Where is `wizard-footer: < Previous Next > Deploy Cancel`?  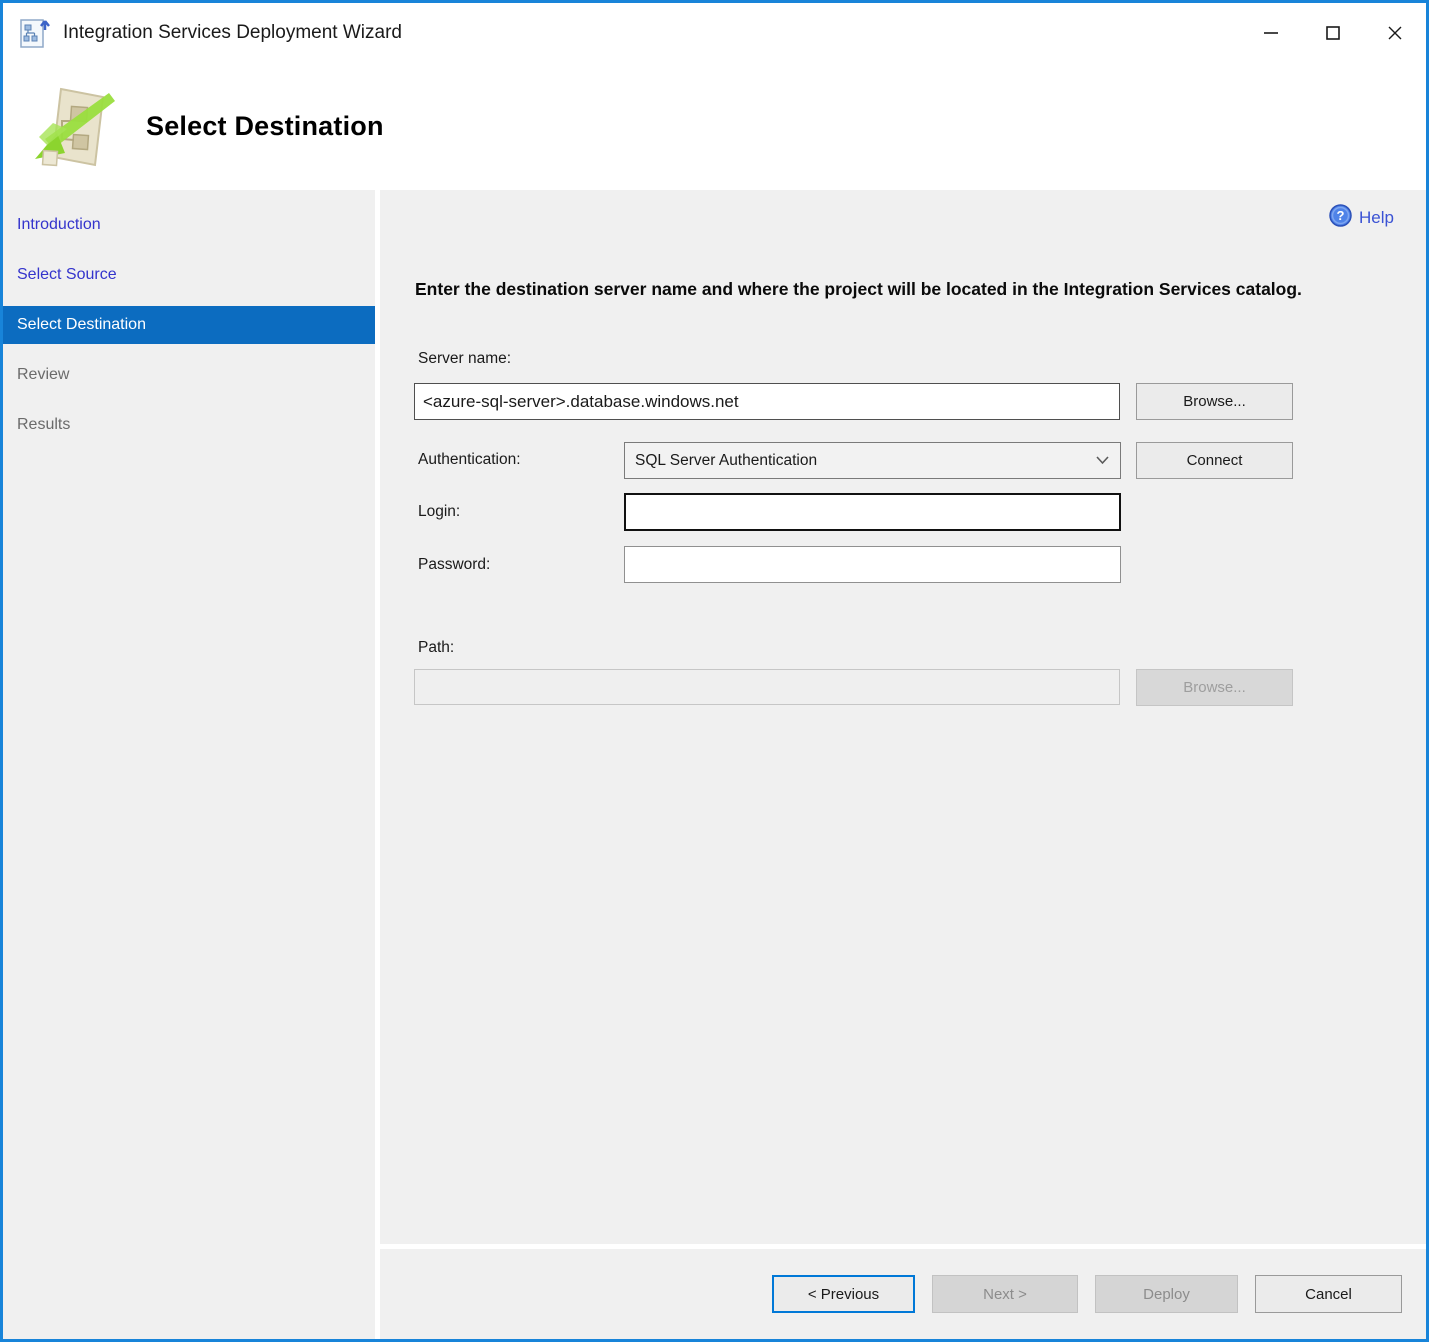 wizard-footer: < Previous Next > Deploy Cancel is located at coordinates (903, 1291).